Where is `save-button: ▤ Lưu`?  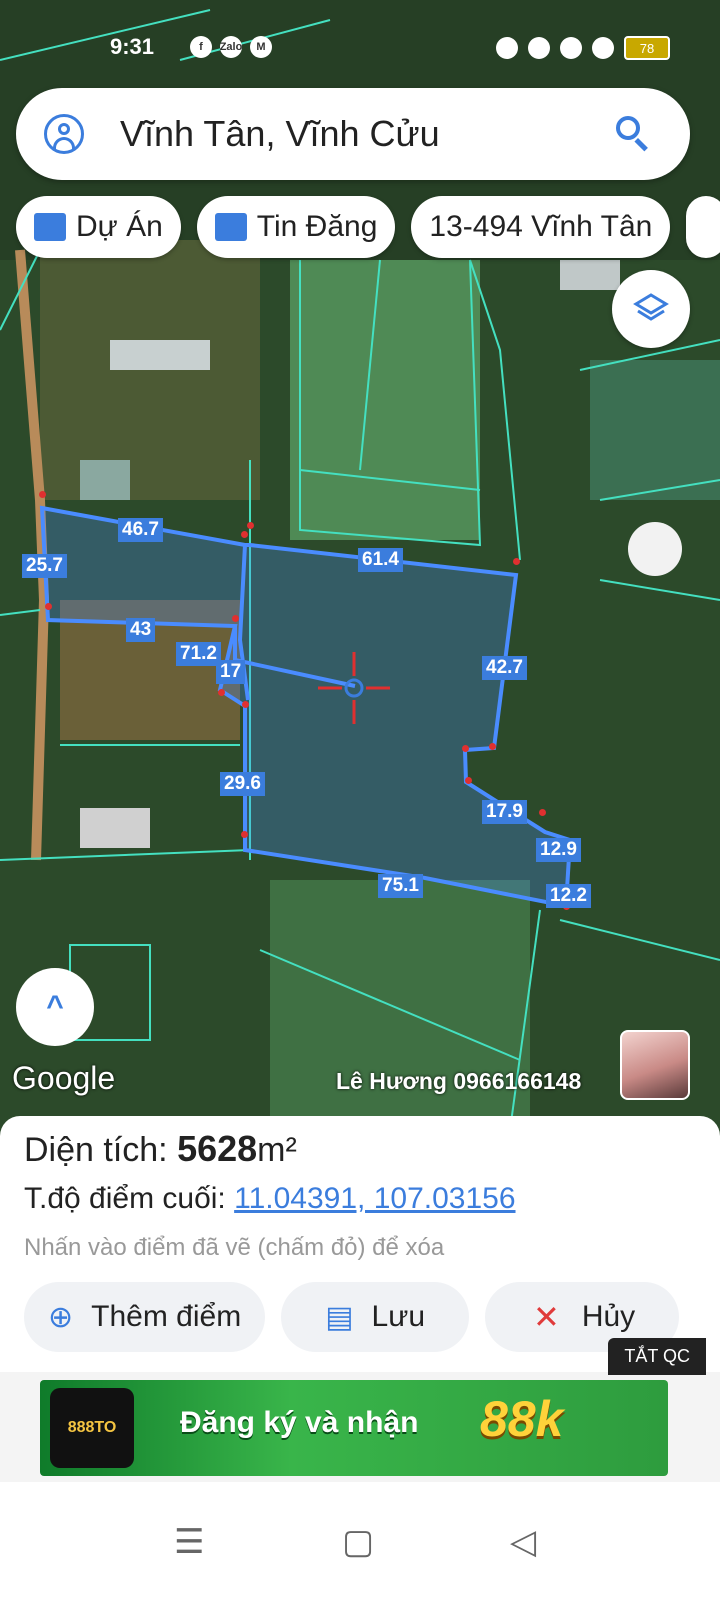 save-button: ▤ Lưu is located at coordinates (375, 1317).